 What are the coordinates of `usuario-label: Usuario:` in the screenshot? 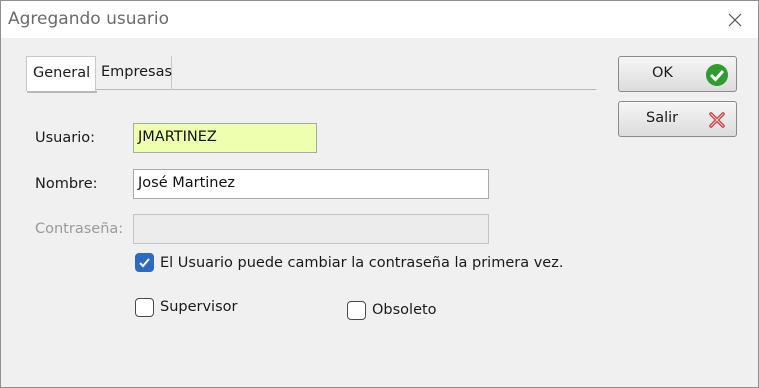 It's located at (65, 138).